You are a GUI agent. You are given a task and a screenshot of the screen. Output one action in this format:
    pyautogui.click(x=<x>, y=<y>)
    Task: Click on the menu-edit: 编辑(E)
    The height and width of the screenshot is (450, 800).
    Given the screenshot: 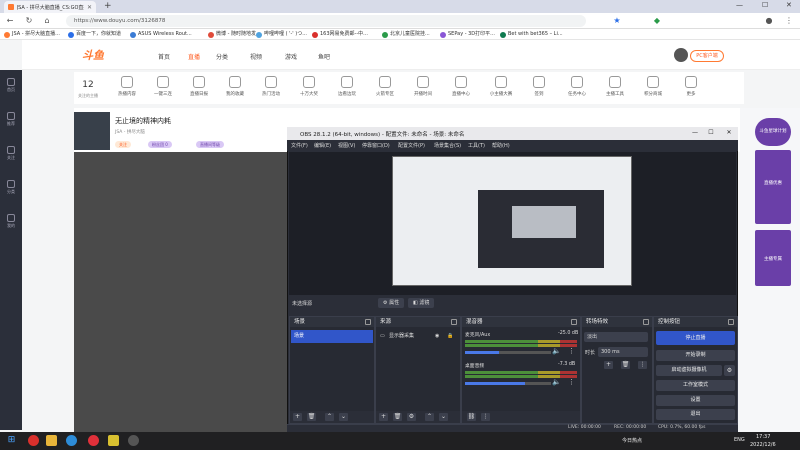 What is the action you would take?
    pyautogui.click(x=322, y=145)
    